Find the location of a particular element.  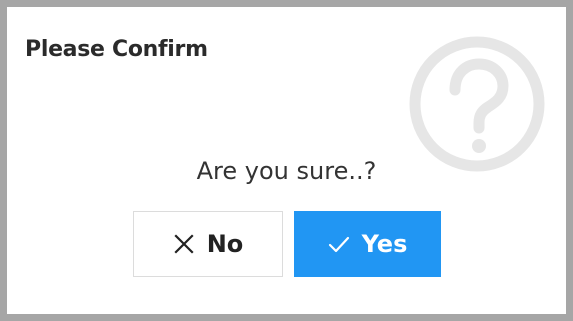

no-button: No is located at coordinates (208, 244).